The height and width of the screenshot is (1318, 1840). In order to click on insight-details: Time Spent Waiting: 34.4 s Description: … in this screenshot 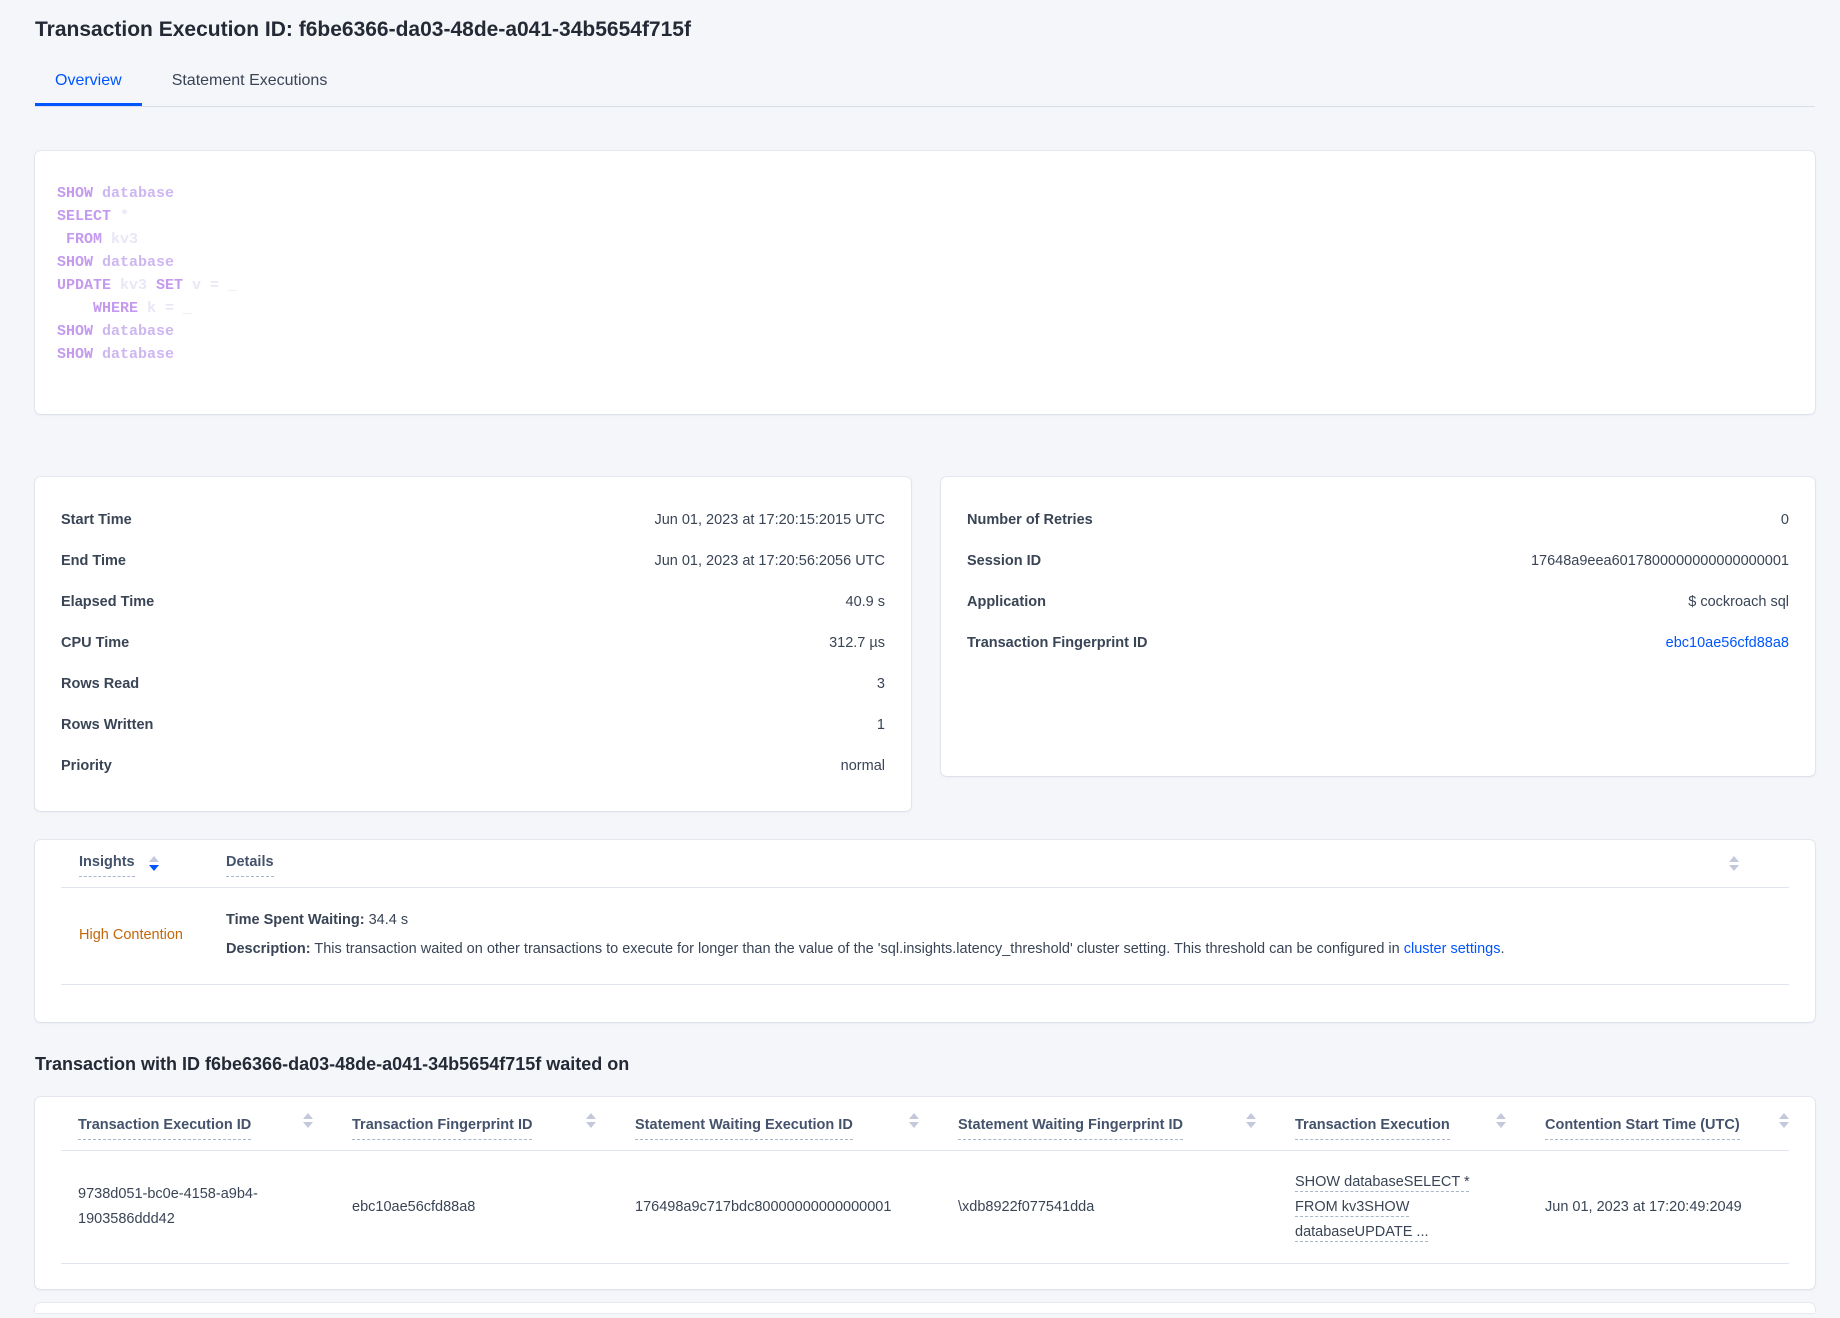, I will do `click(1007, 935)`.